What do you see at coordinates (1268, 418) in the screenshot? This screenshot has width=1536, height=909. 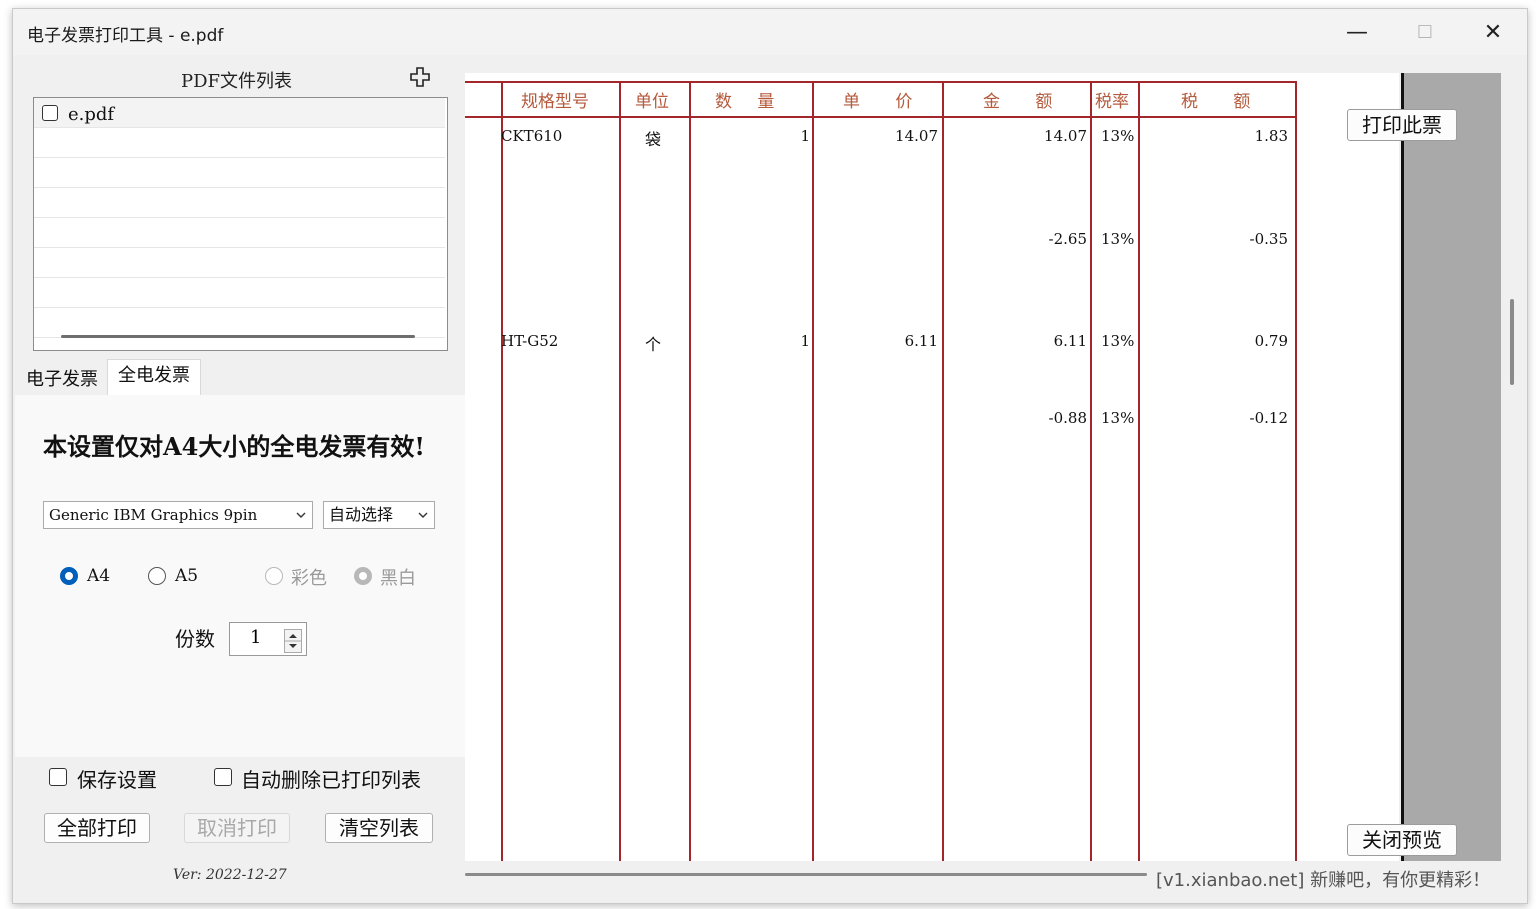 I see `cell-tax: -0.12` at bounding box center [1268, 418].